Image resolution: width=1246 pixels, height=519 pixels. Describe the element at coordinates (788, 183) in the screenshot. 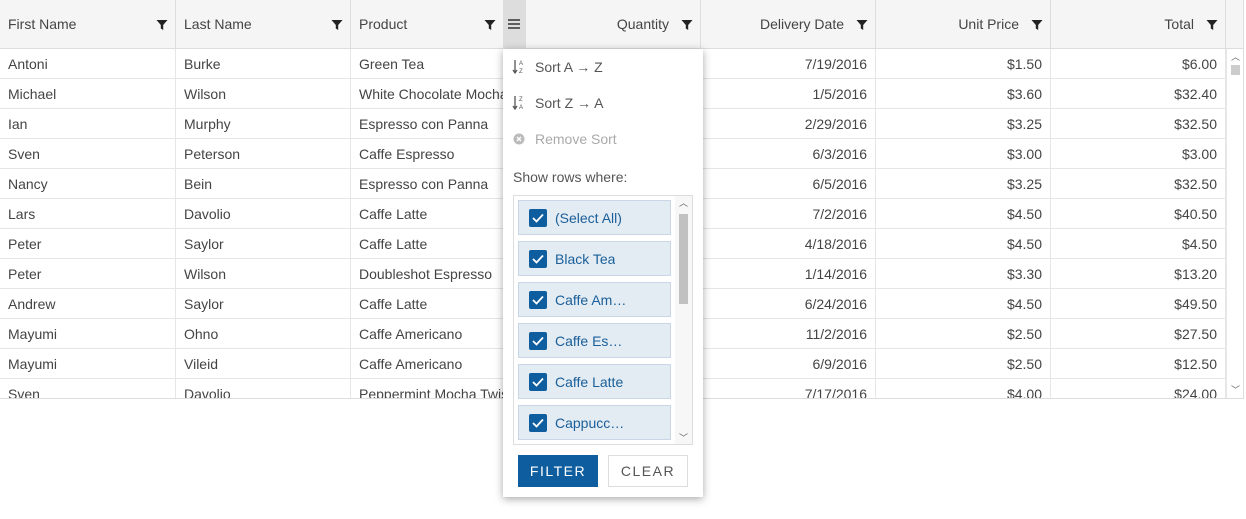

I see `cell-date: 6/5/2016` at that location.